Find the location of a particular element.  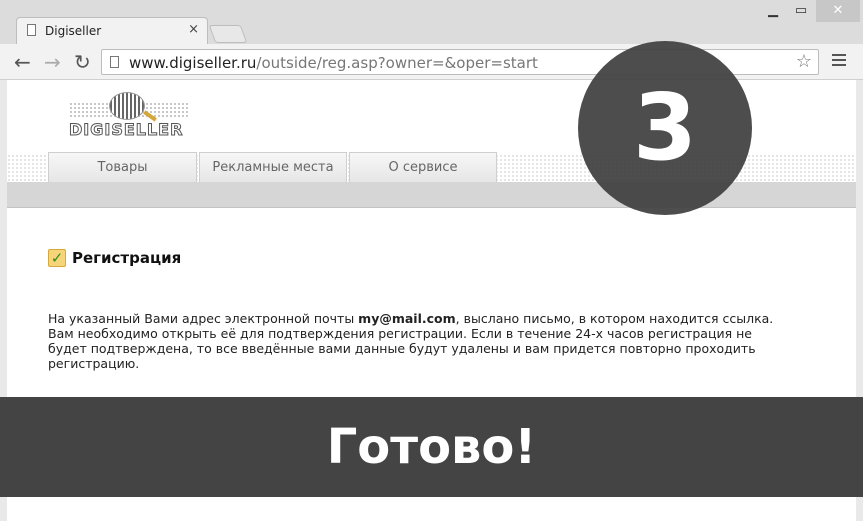

tab-close-icon: × is located at coordinates (193, 29).